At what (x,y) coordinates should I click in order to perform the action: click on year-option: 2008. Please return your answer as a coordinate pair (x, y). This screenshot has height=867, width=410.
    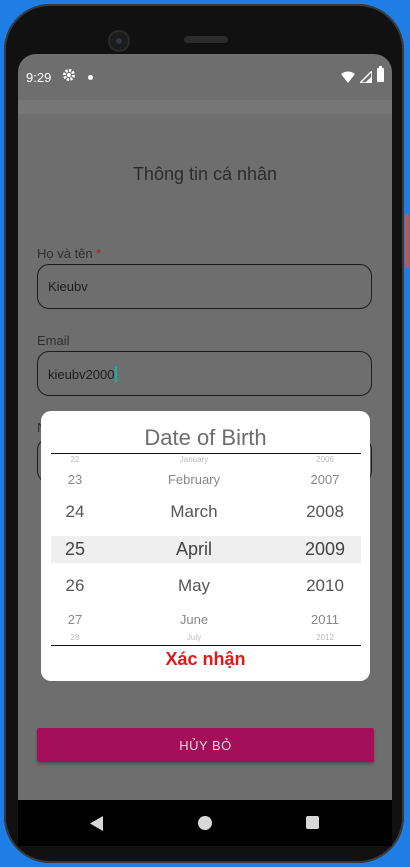
    Looking at the image, I should click on (325, 512).